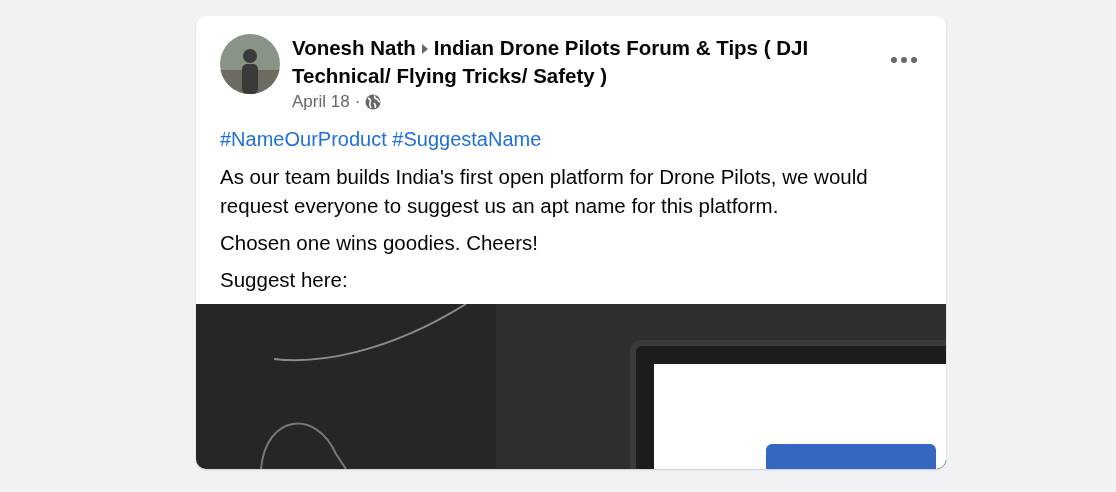  Describe the element at coordinates (373, 102) in the screenshot. I see `globe-icon` at that location.